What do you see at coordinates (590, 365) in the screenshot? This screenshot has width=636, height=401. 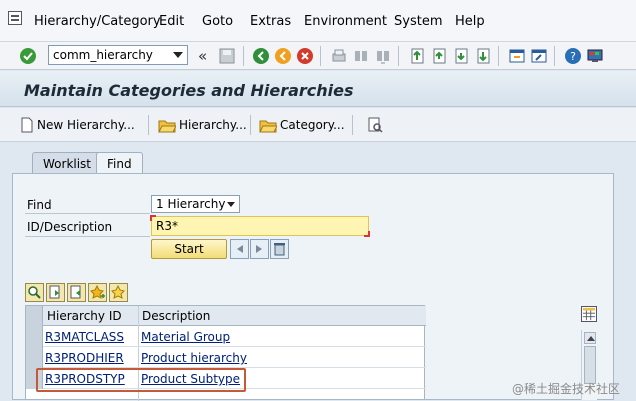 I see `scroll-thumb` at bounding box center [590, 365].